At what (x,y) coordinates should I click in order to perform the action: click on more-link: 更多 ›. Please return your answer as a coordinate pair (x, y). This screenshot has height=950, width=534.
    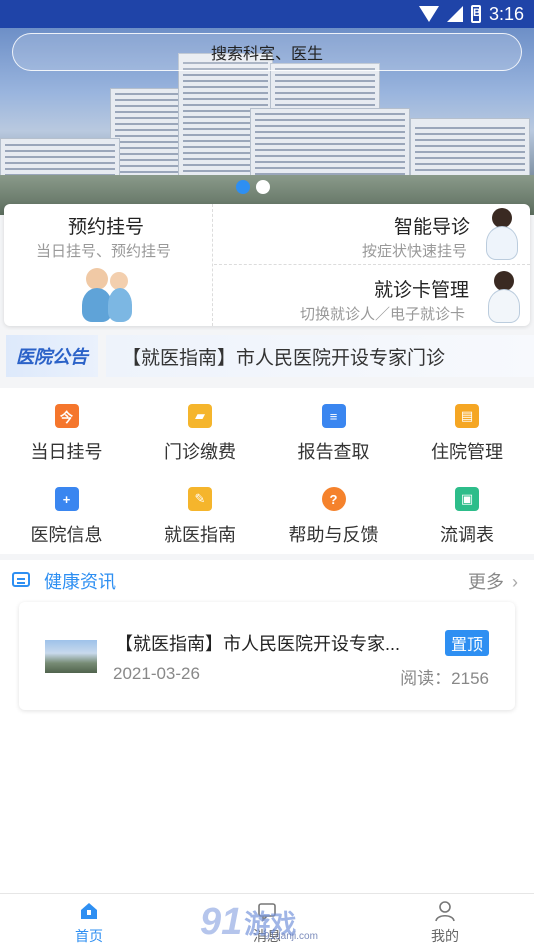
    Looking at the image, I should click on (493, 581).